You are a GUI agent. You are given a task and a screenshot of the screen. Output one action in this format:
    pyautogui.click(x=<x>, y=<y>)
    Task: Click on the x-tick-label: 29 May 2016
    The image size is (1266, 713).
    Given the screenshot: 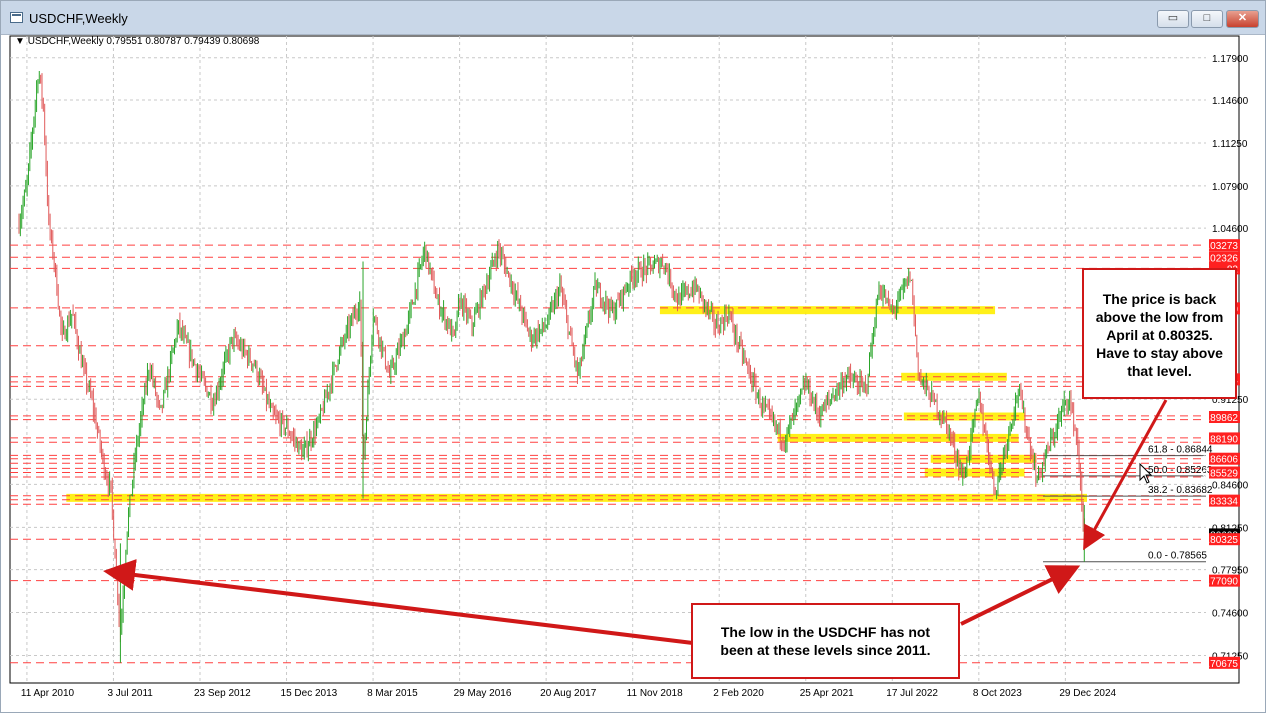 What is the action you would take?
    pyautogui.click(x=483, y=693)
    